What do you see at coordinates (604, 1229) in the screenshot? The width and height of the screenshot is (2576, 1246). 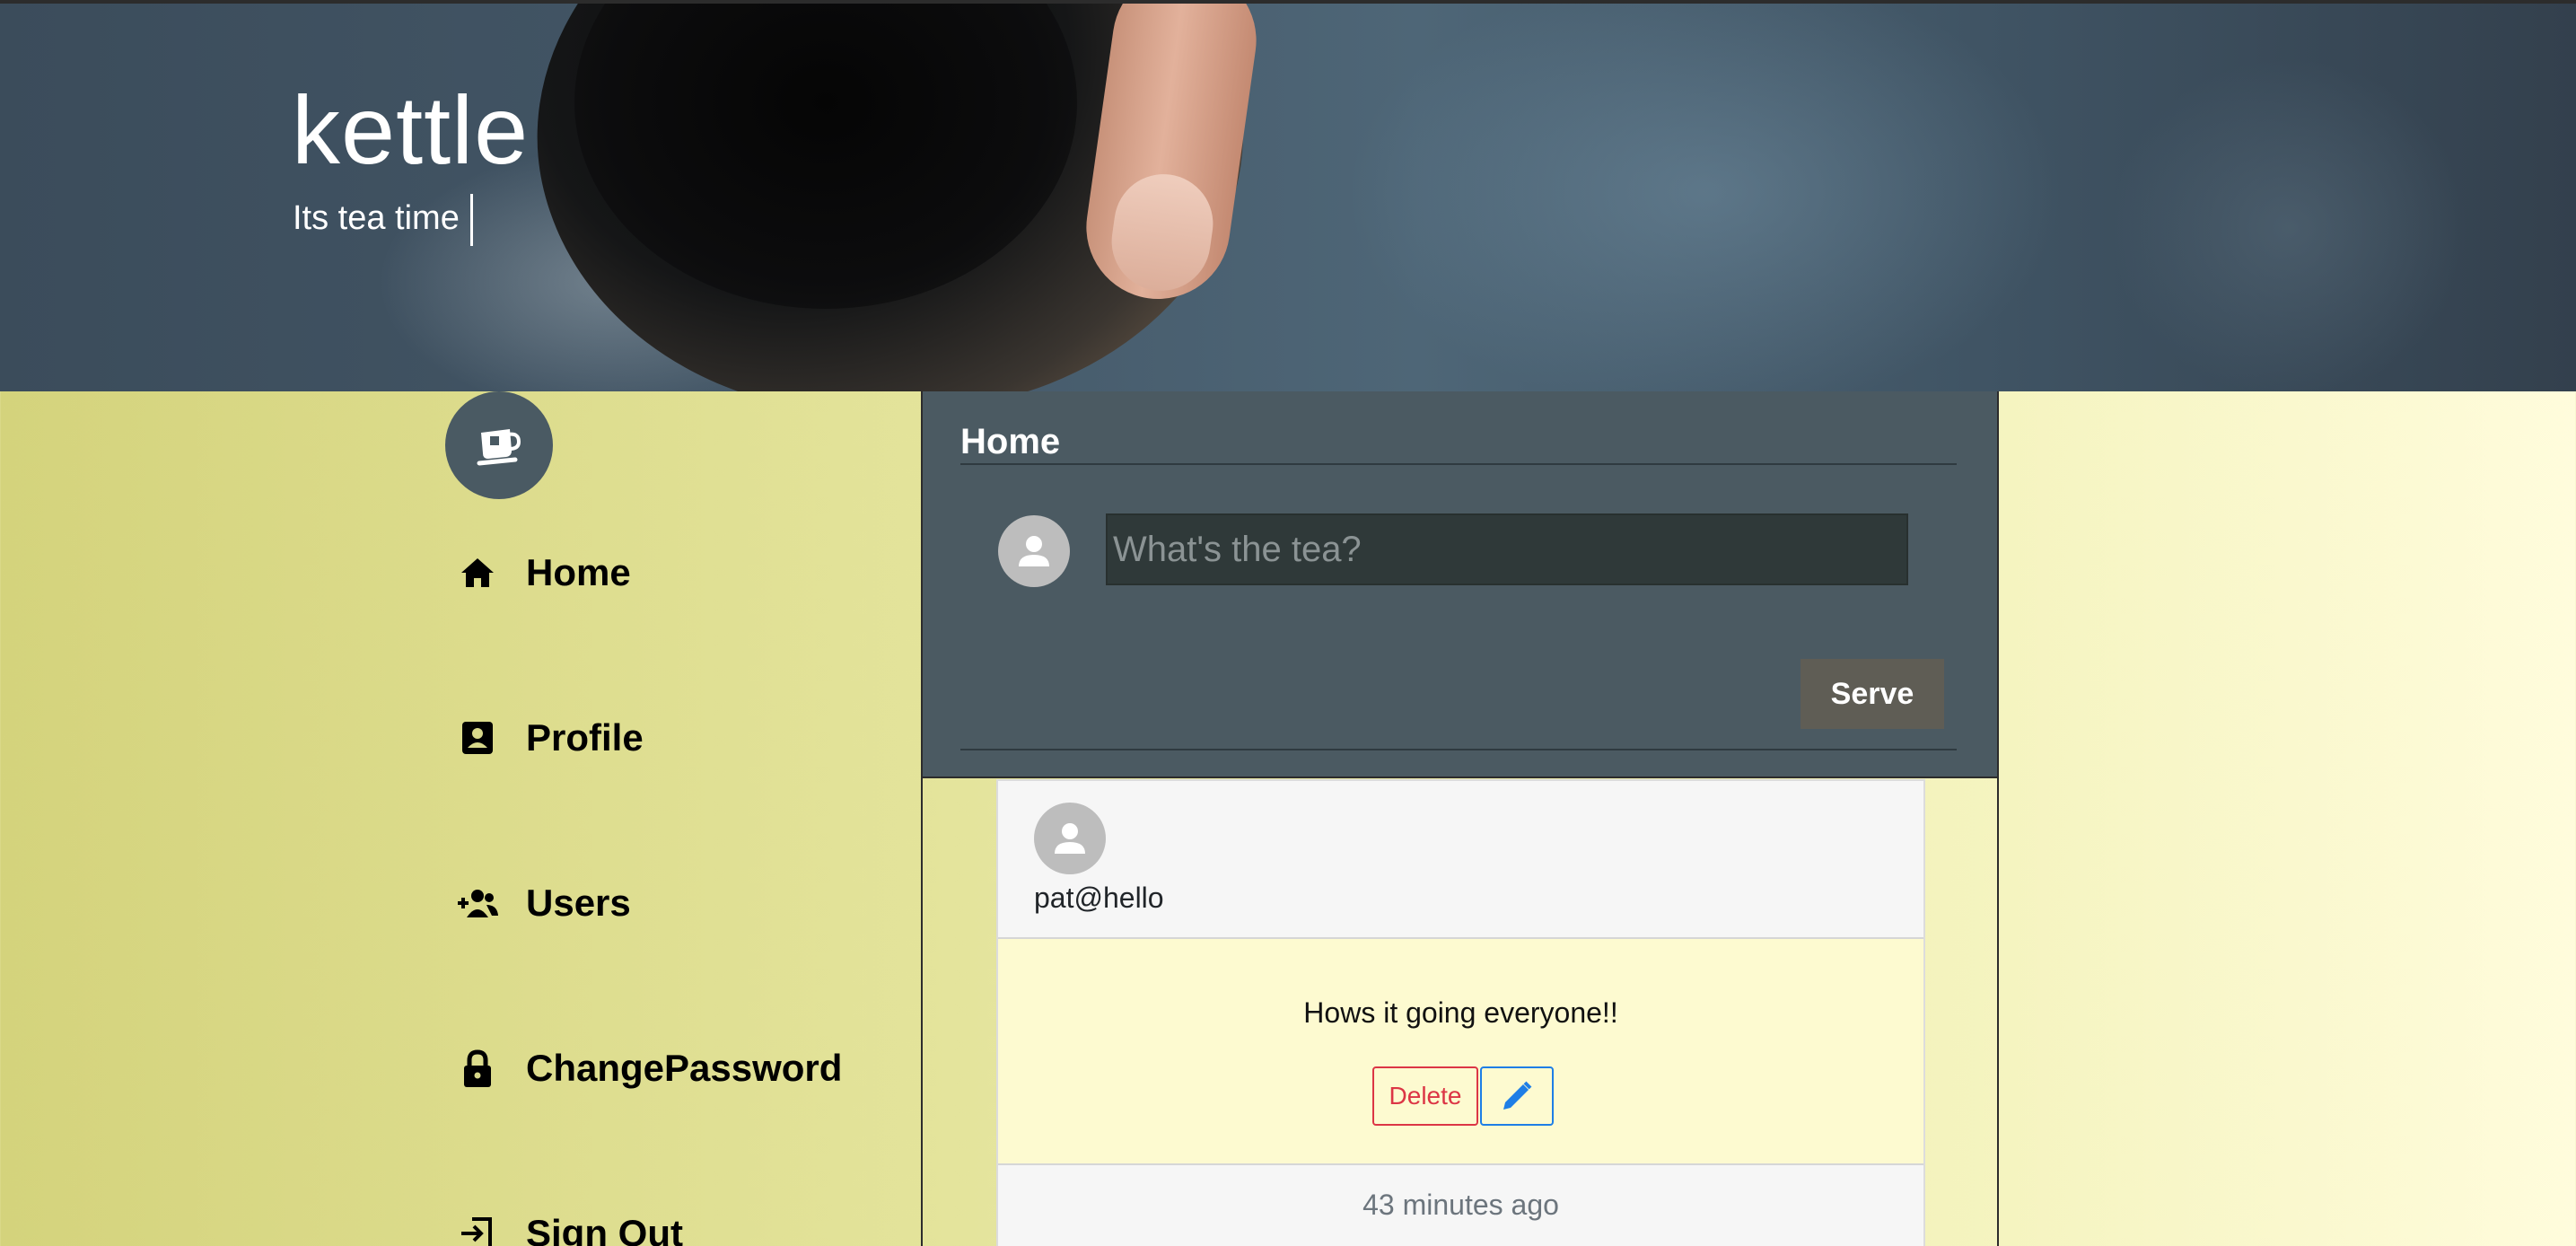 I see `sidebar-item-label: Sign Out` at bounding box center [604, 1229].